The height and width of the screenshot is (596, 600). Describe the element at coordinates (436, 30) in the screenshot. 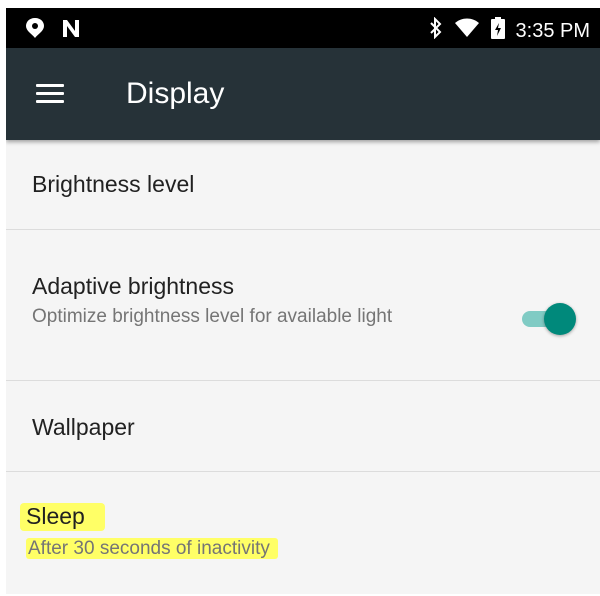

I see `bluetooth-icon` at that location.